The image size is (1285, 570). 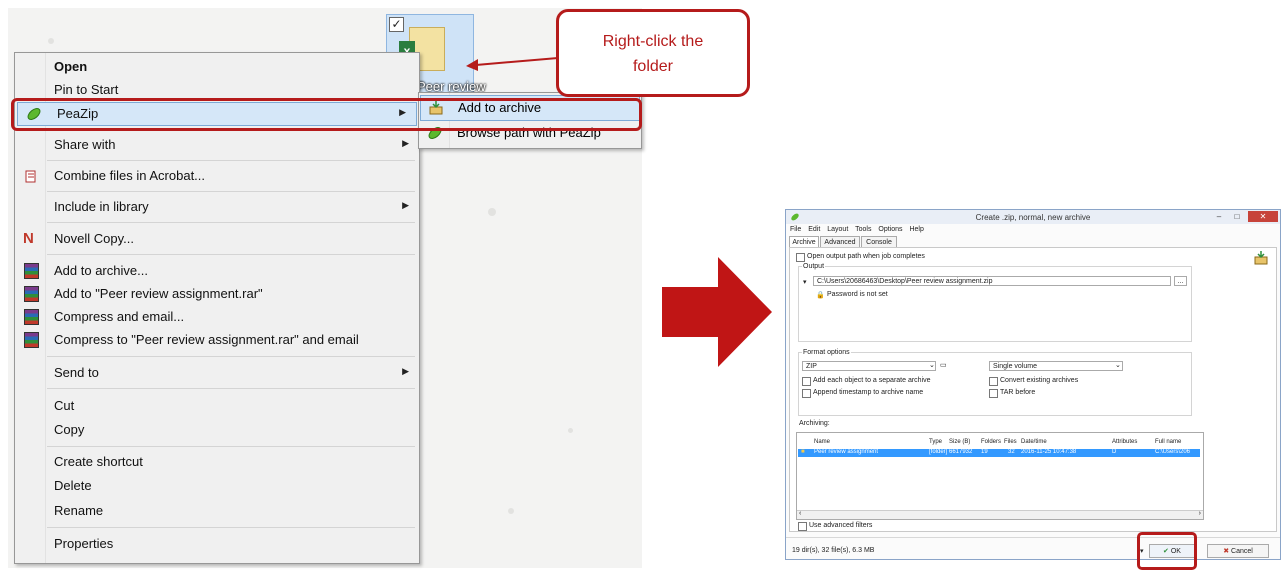 I want to click on menu-item-label: Rename, so click(x=79, y=510).